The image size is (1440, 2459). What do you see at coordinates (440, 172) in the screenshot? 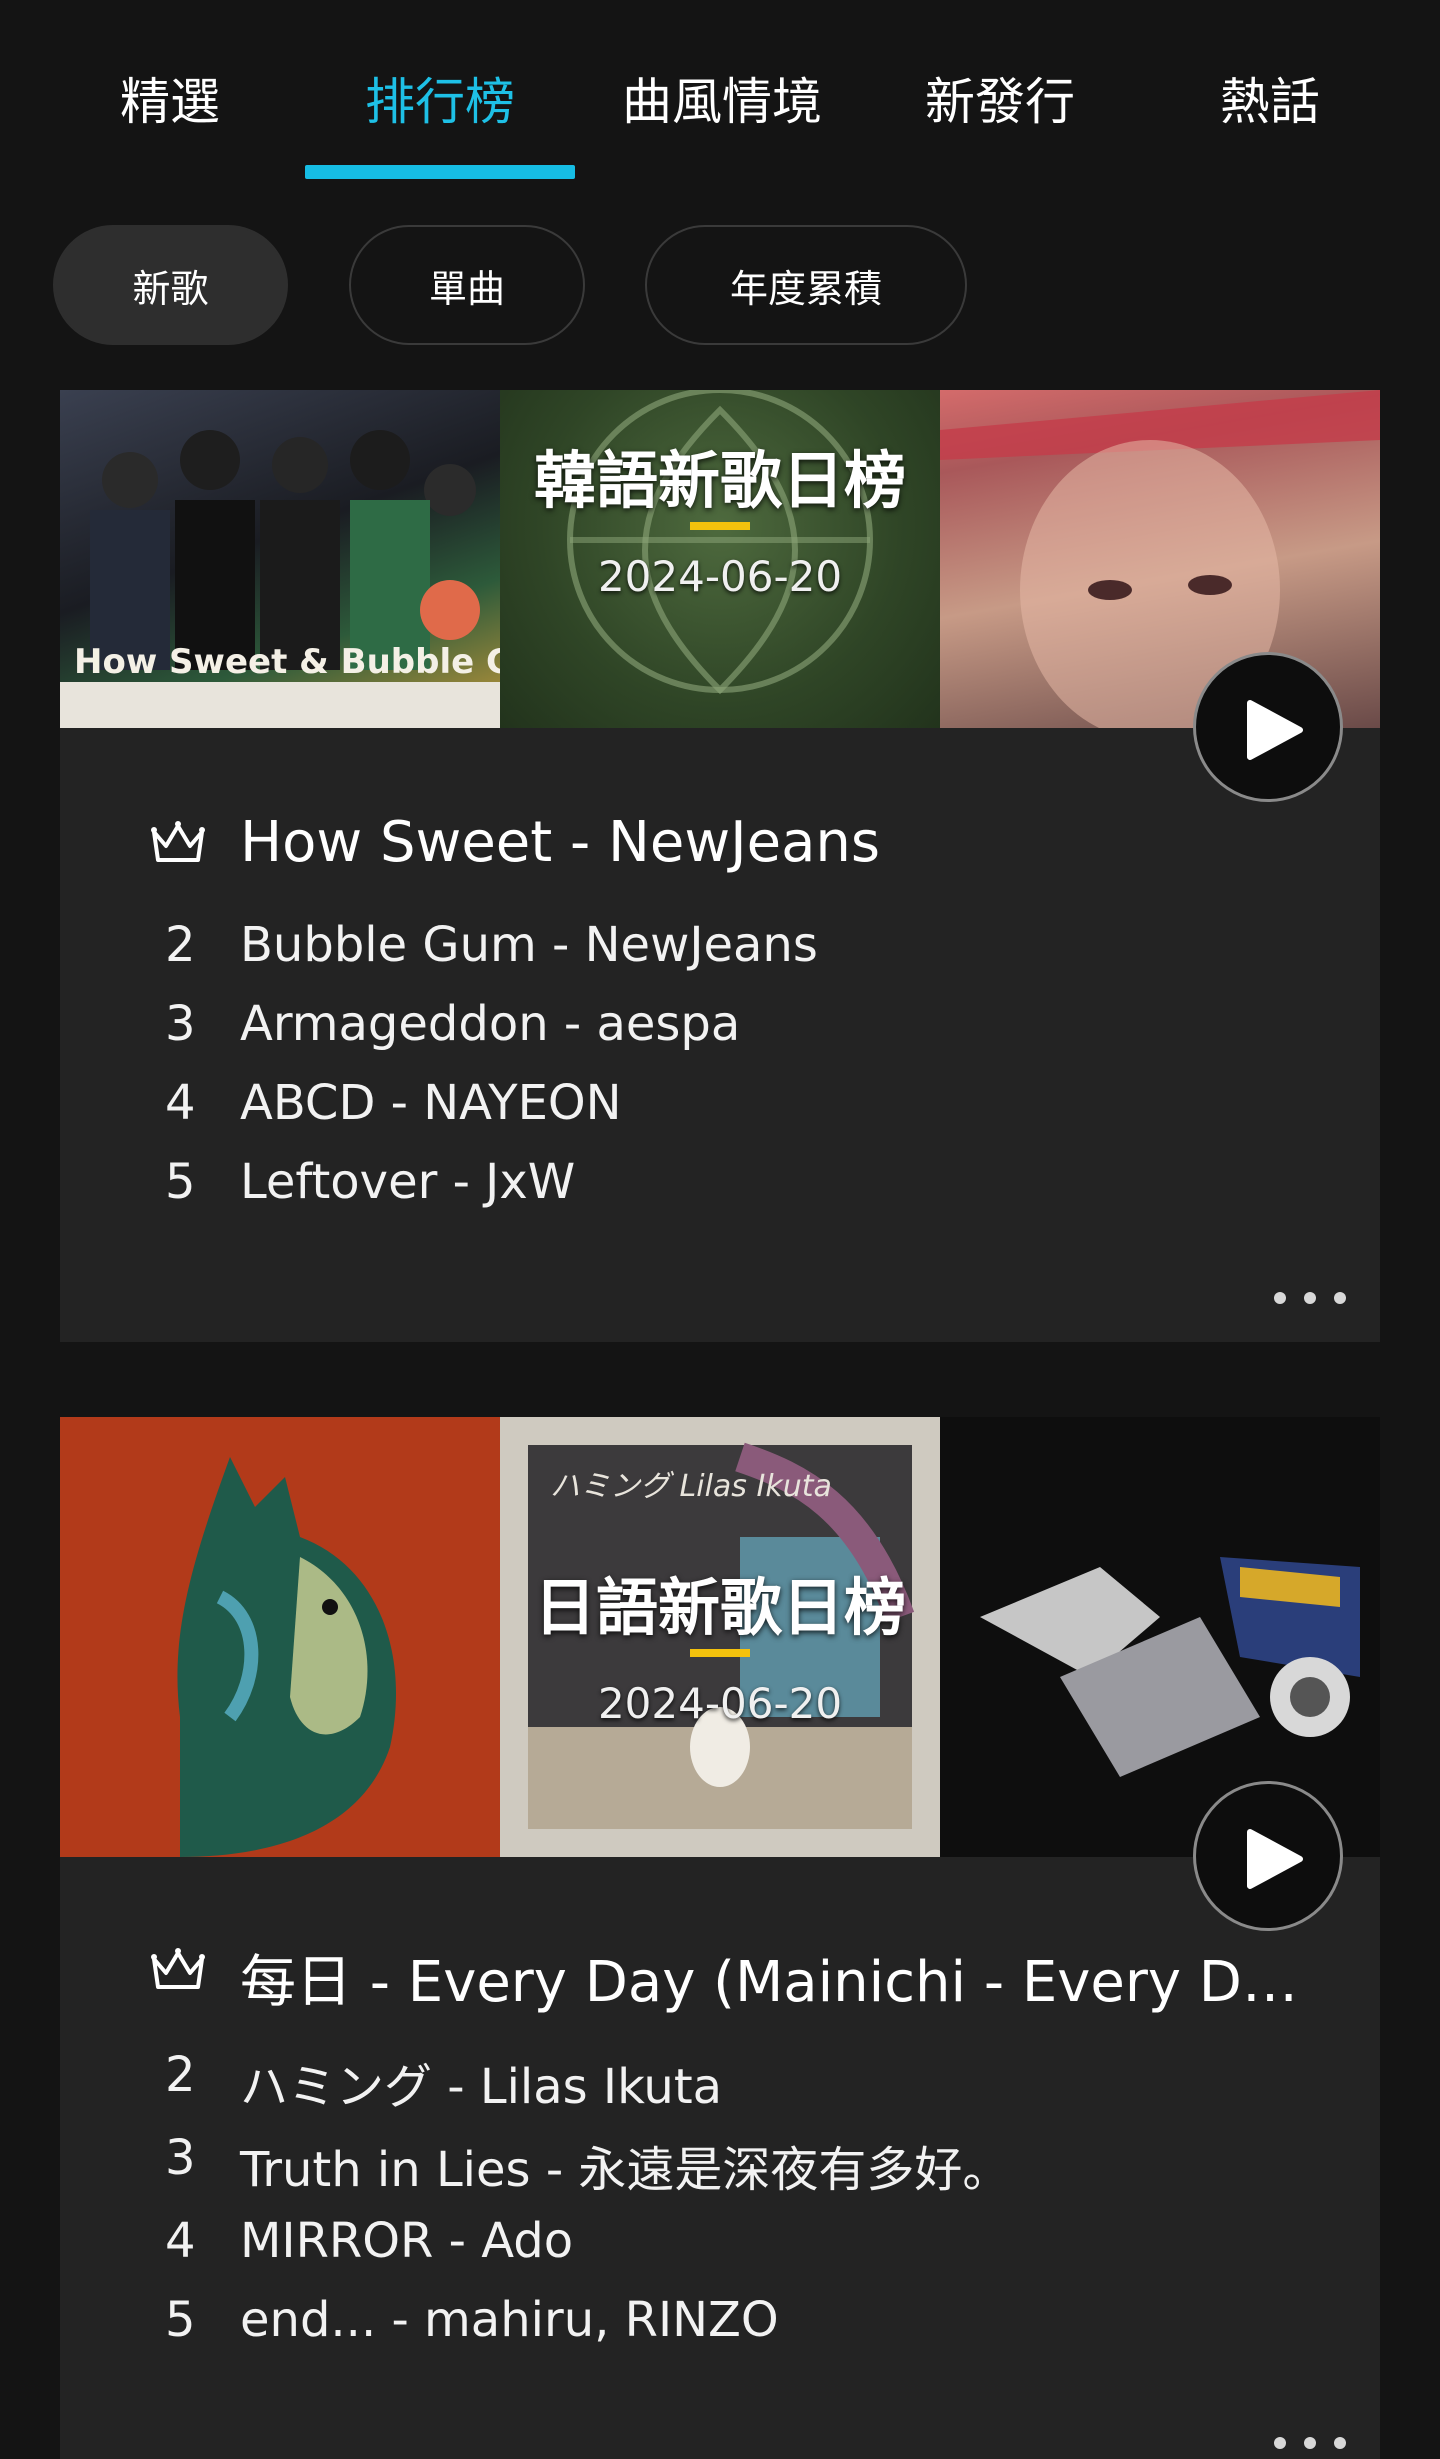
I see `active-tab-indicator` at bounding box center [440, 172].